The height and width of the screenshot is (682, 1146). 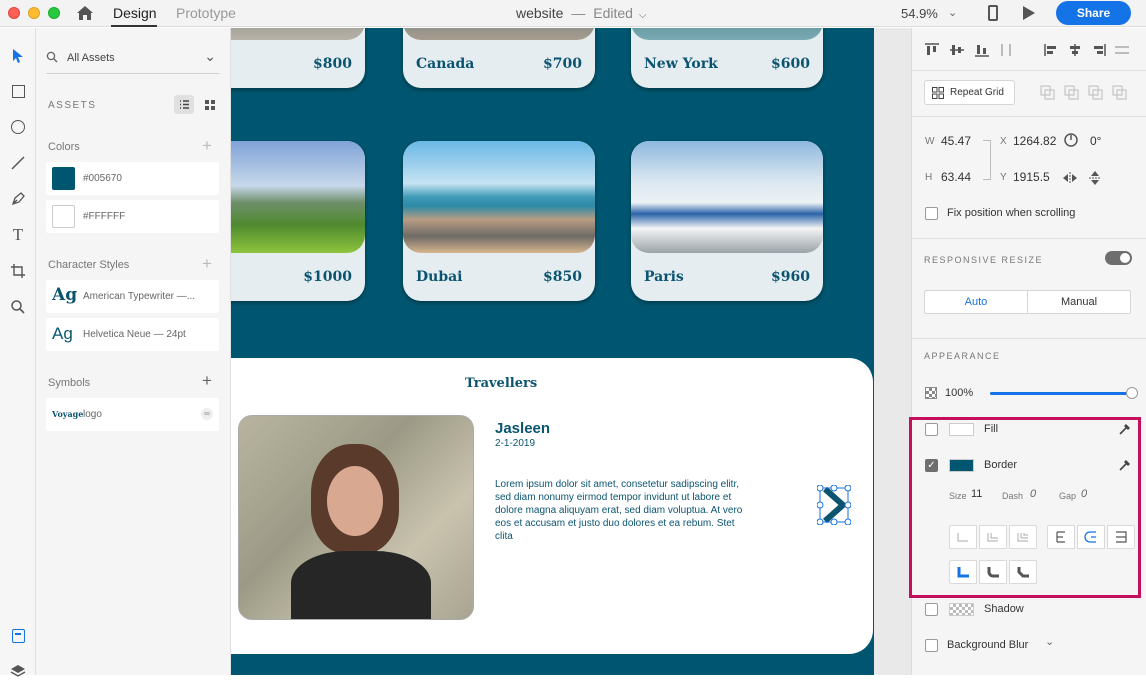 What do you see at coordinates (993, 13) in the screenshot?
I see `device-preview-icon` at bounding box center [993, 13].